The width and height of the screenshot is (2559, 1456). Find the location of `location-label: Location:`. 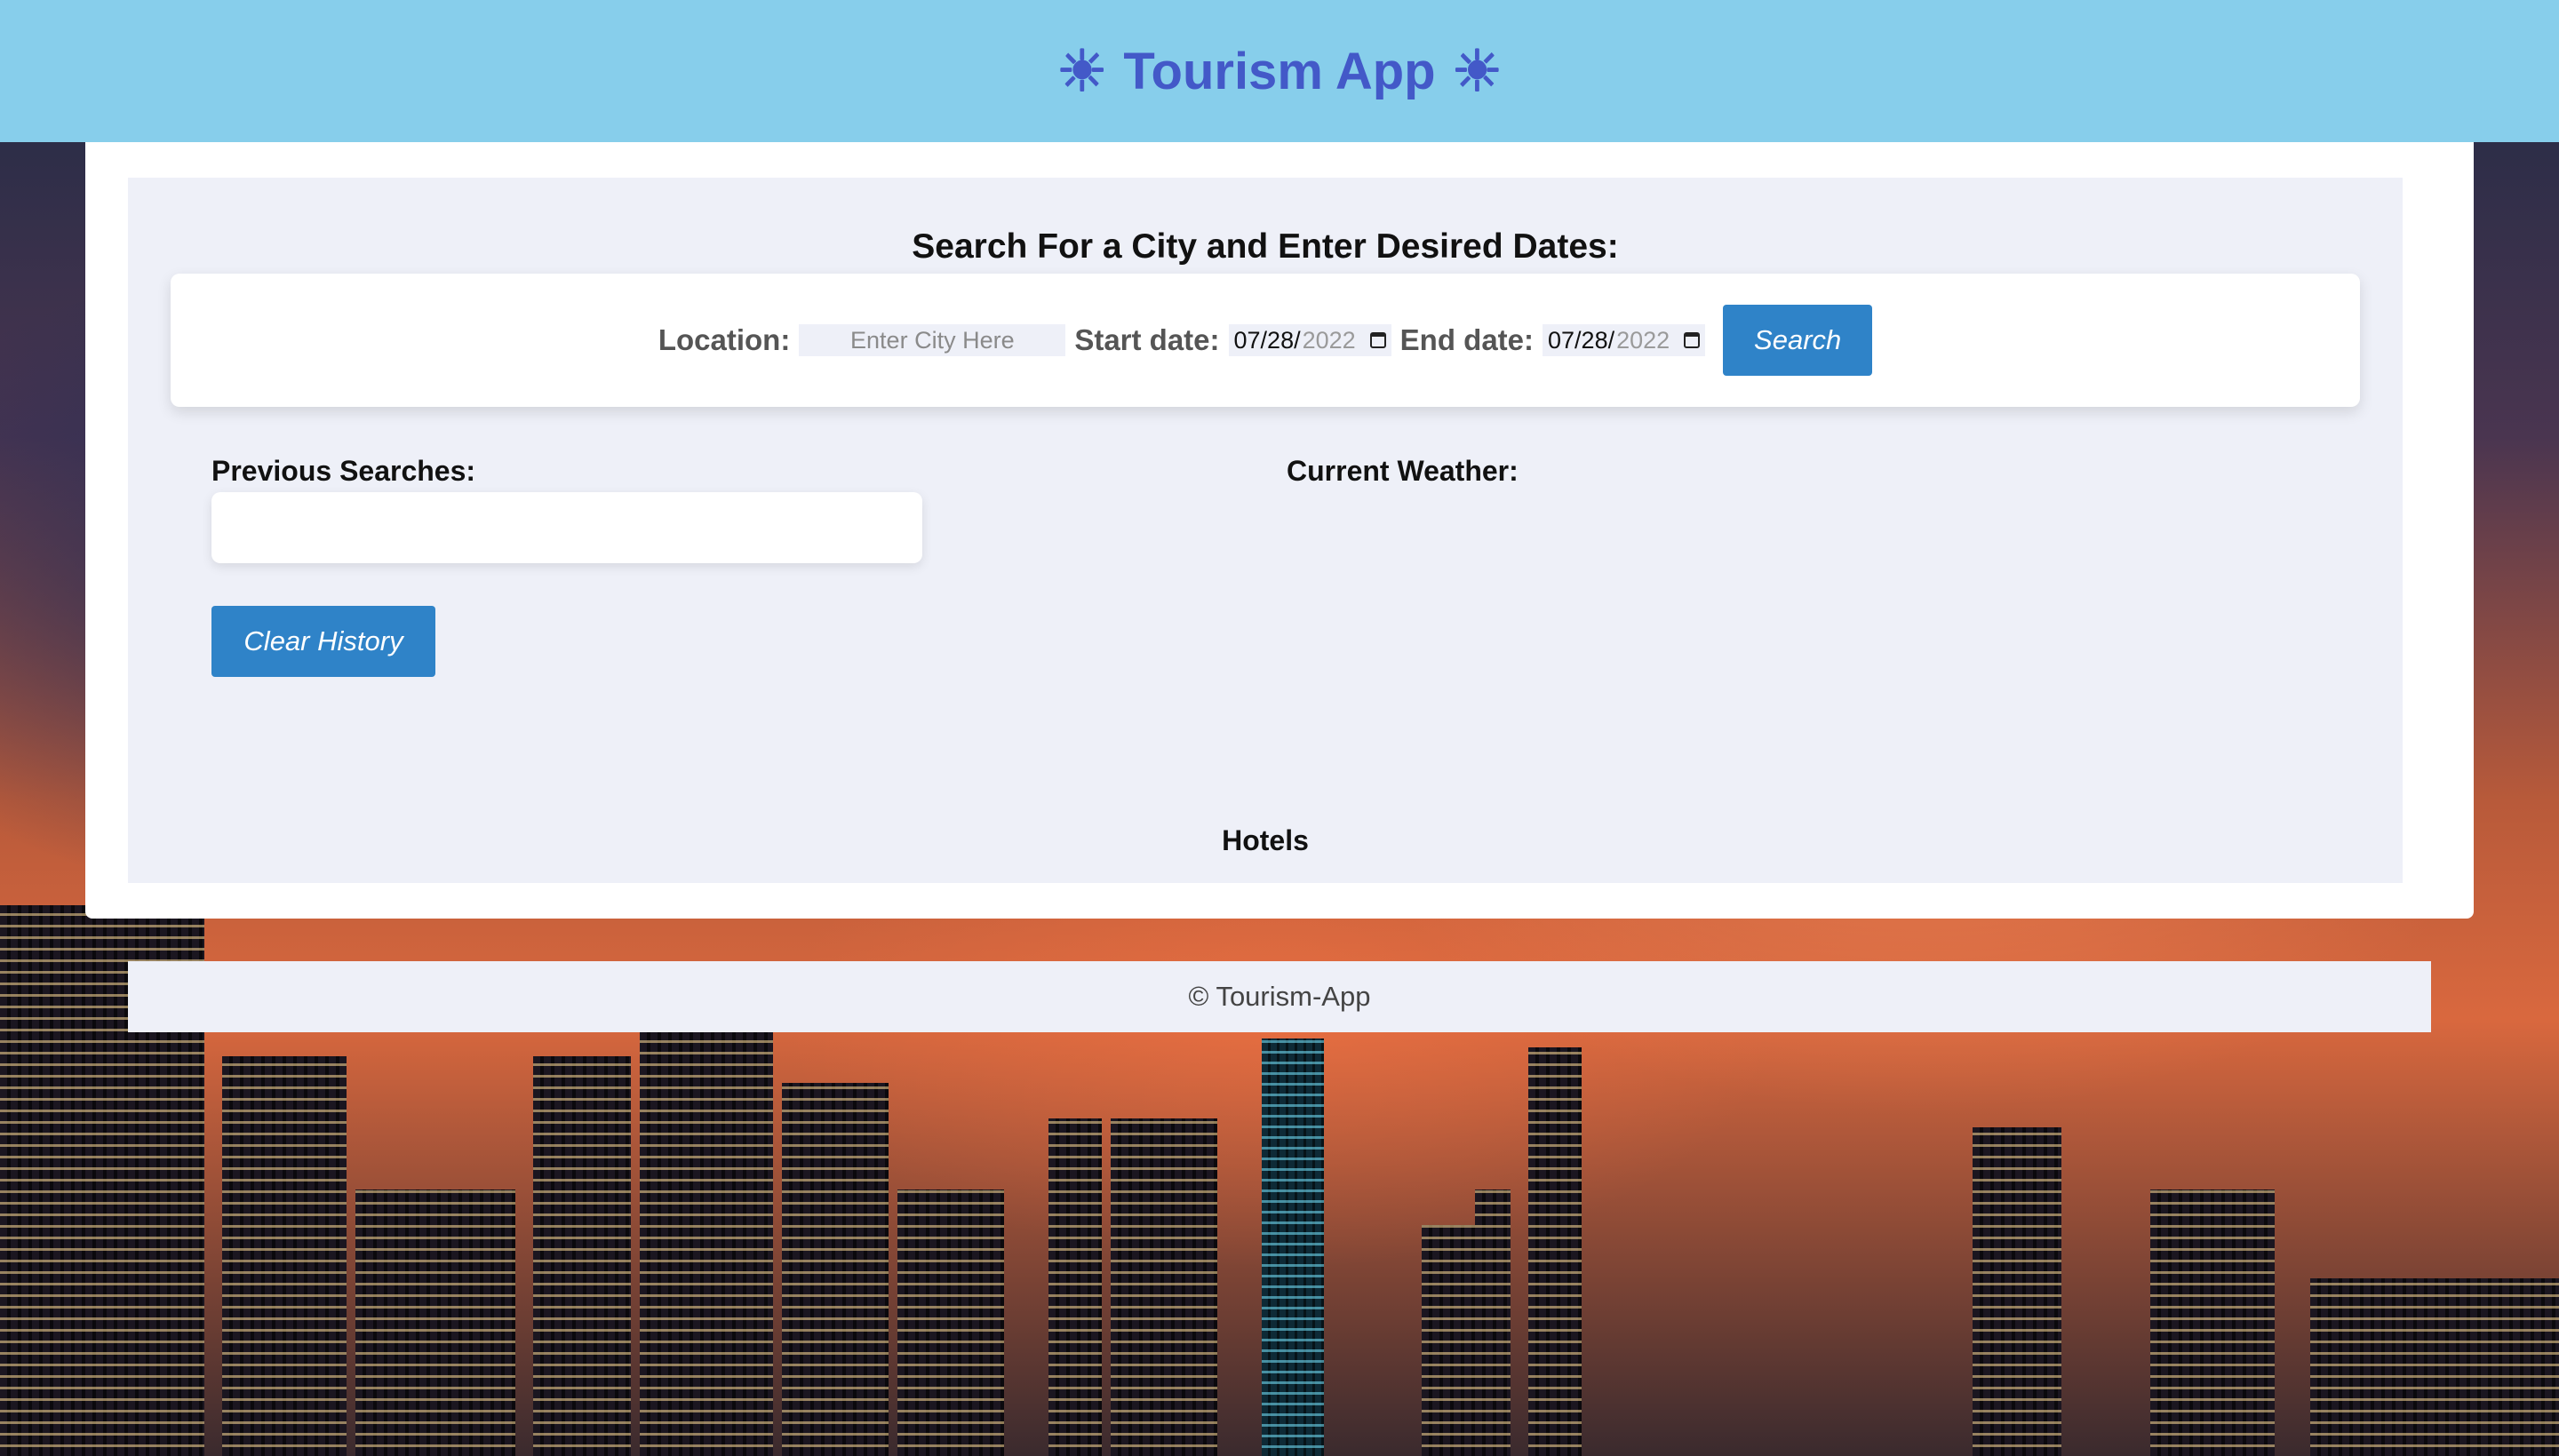

location-label: Location: is located at coordinates (724, 339).